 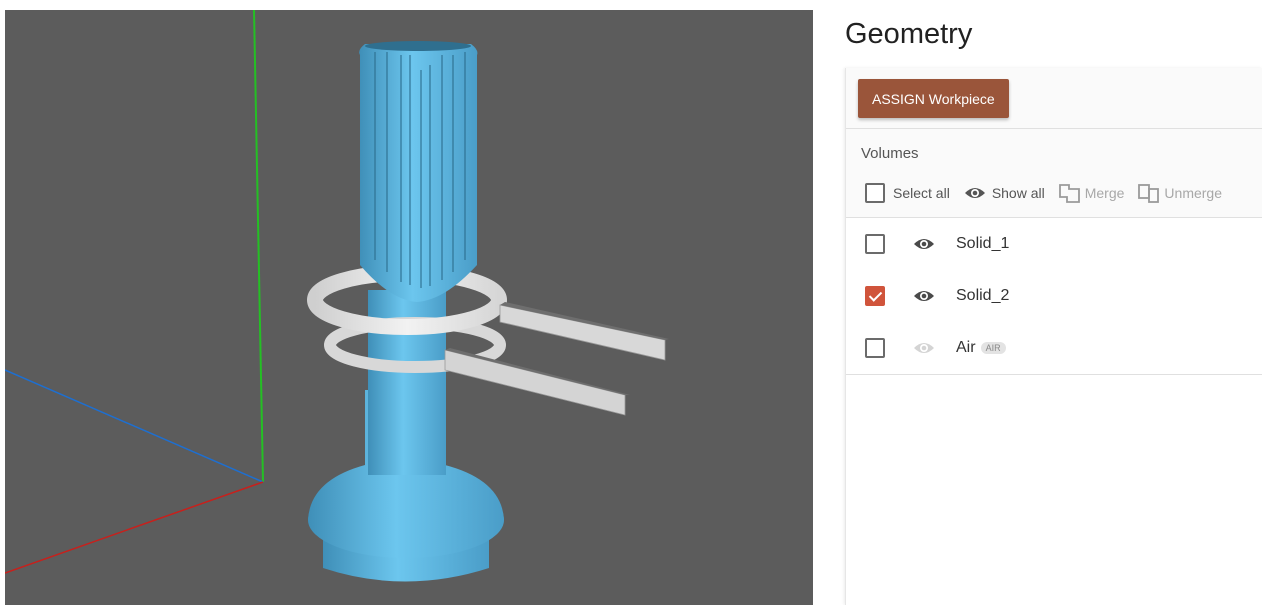 I want to click on unmerge-button: Unmerge, so click(x=1180, y=193).